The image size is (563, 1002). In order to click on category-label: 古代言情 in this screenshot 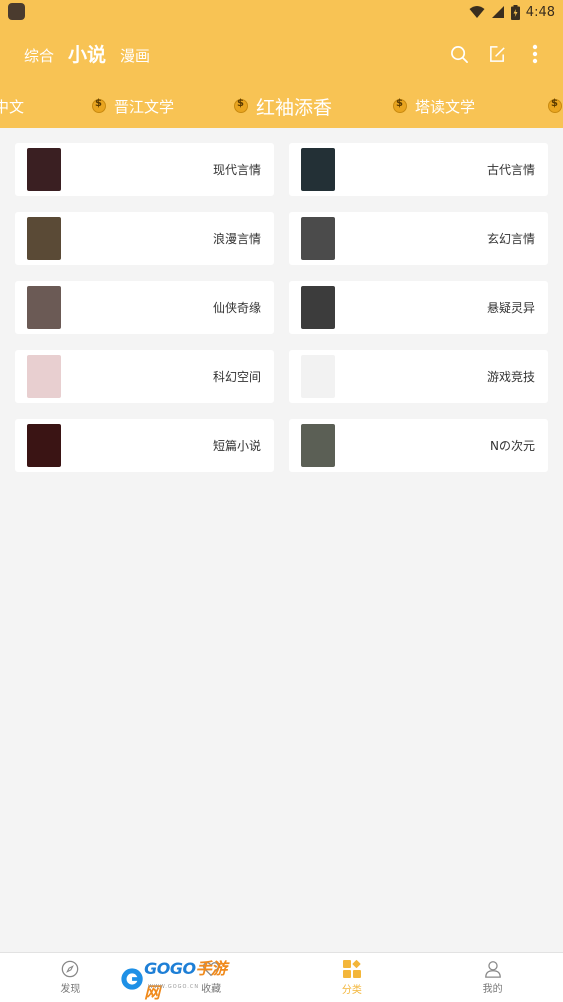, I will do `click(510, 170)`.